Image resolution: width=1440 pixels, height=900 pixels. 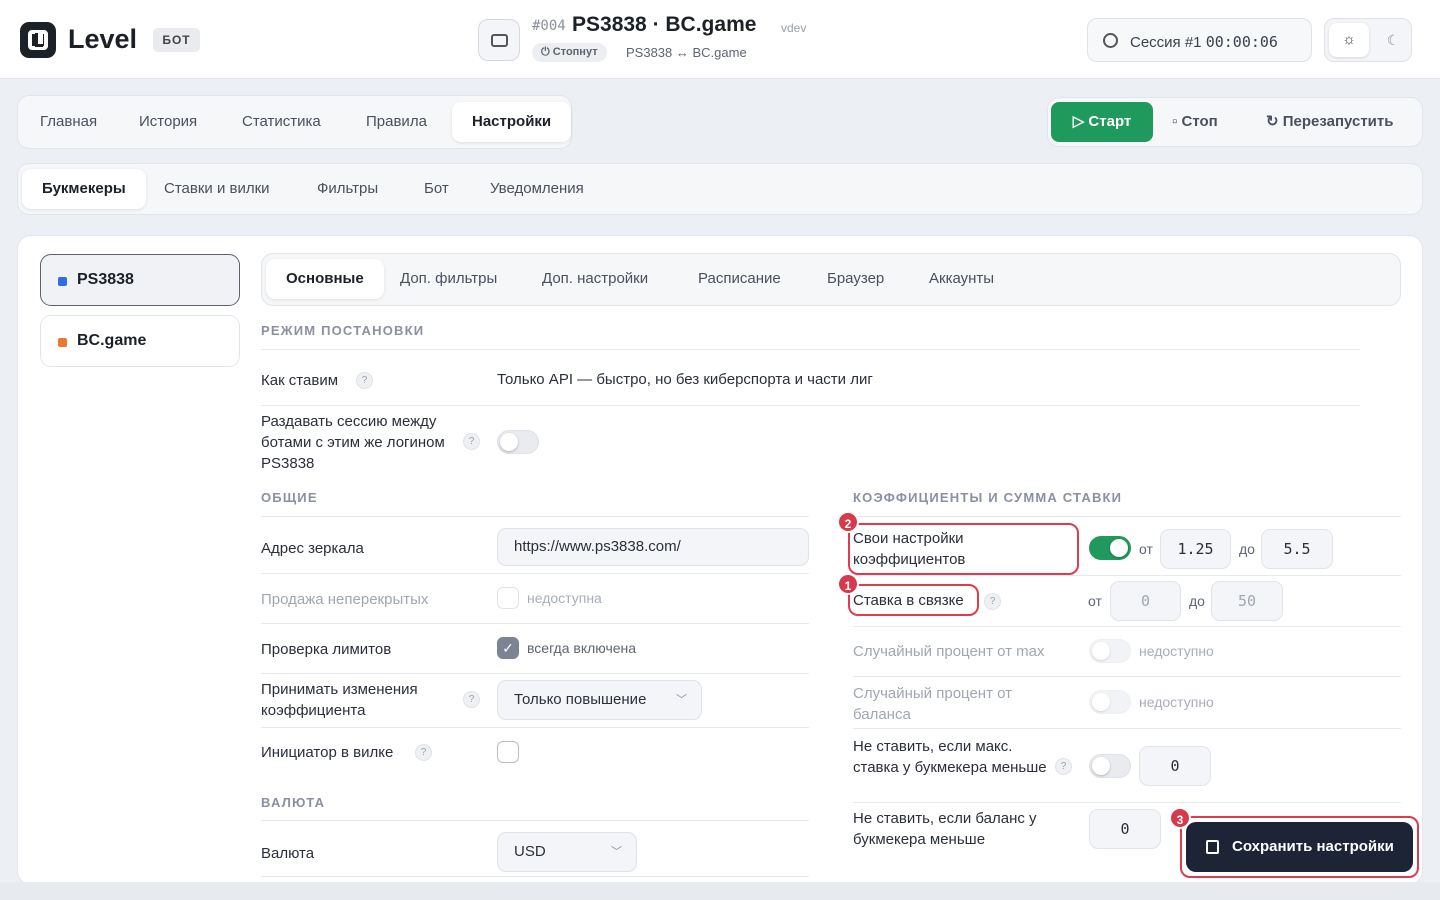 What do you see at coordinates (1197, 601) in the screenshot?
I see `bundle-to-label: до` at bounding box center [1197, 601].